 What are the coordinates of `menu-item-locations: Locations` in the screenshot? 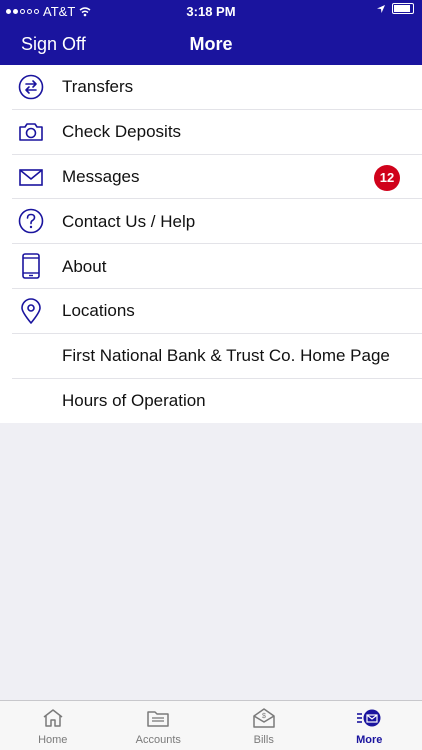 It's located at (211, 311).